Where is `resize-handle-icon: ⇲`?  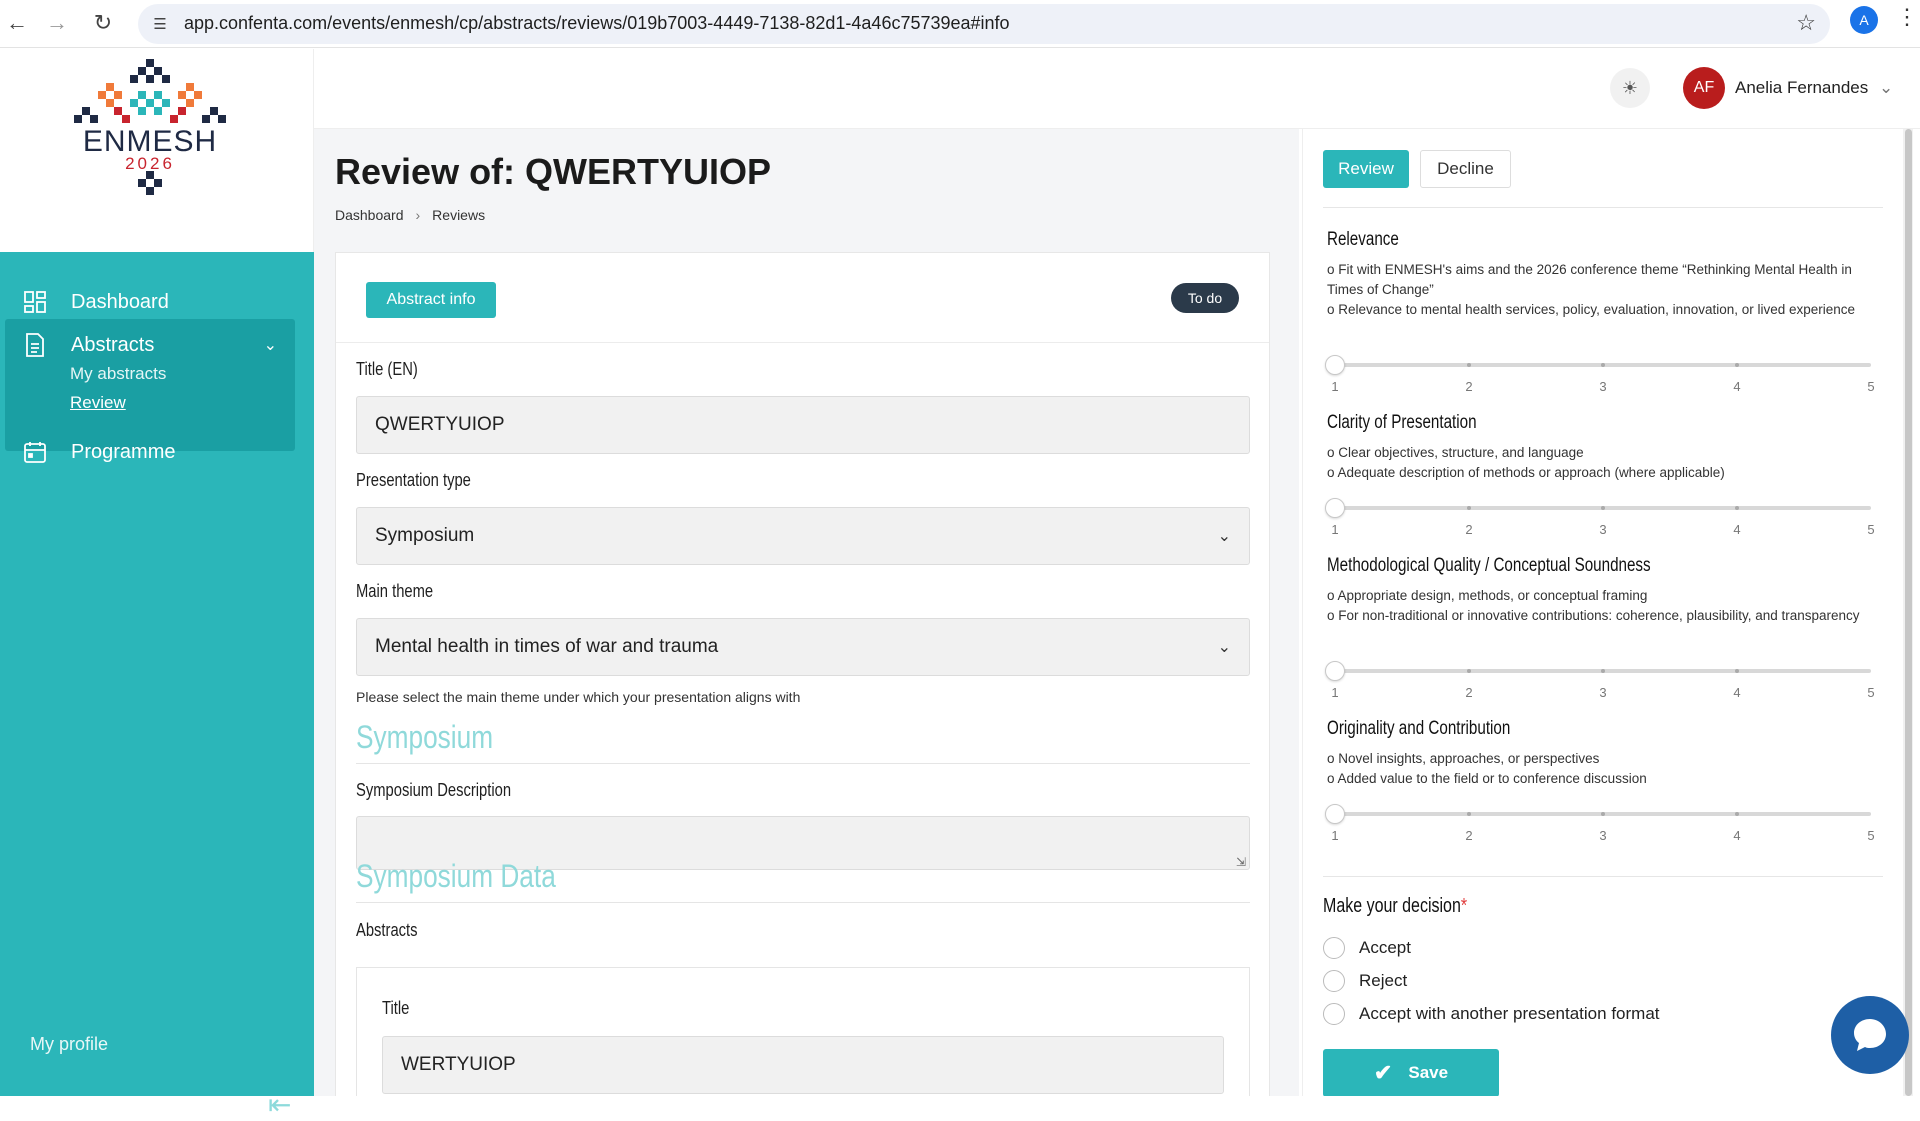 resize-handle-icon: ⇲ is located at coordinates (1241, 862).